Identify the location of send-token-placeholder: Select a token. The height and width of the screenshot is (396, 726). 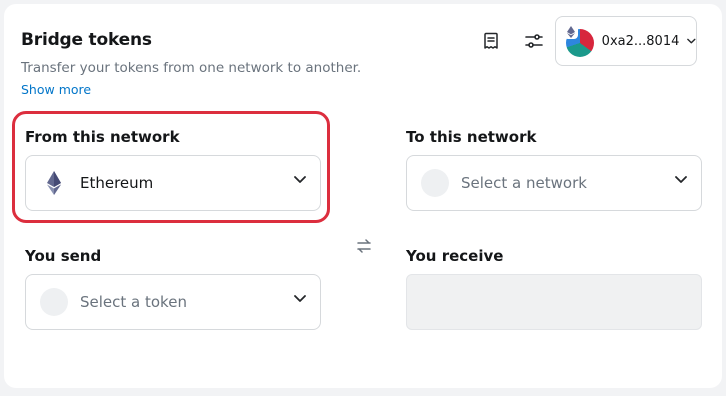
(133, 302).